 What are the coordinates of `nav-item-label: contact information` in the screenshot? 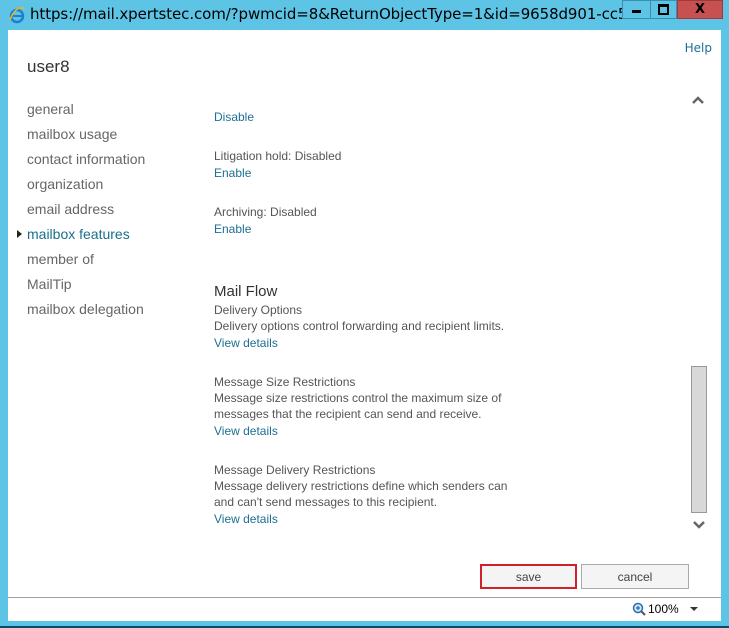 It's located at (86, 159).